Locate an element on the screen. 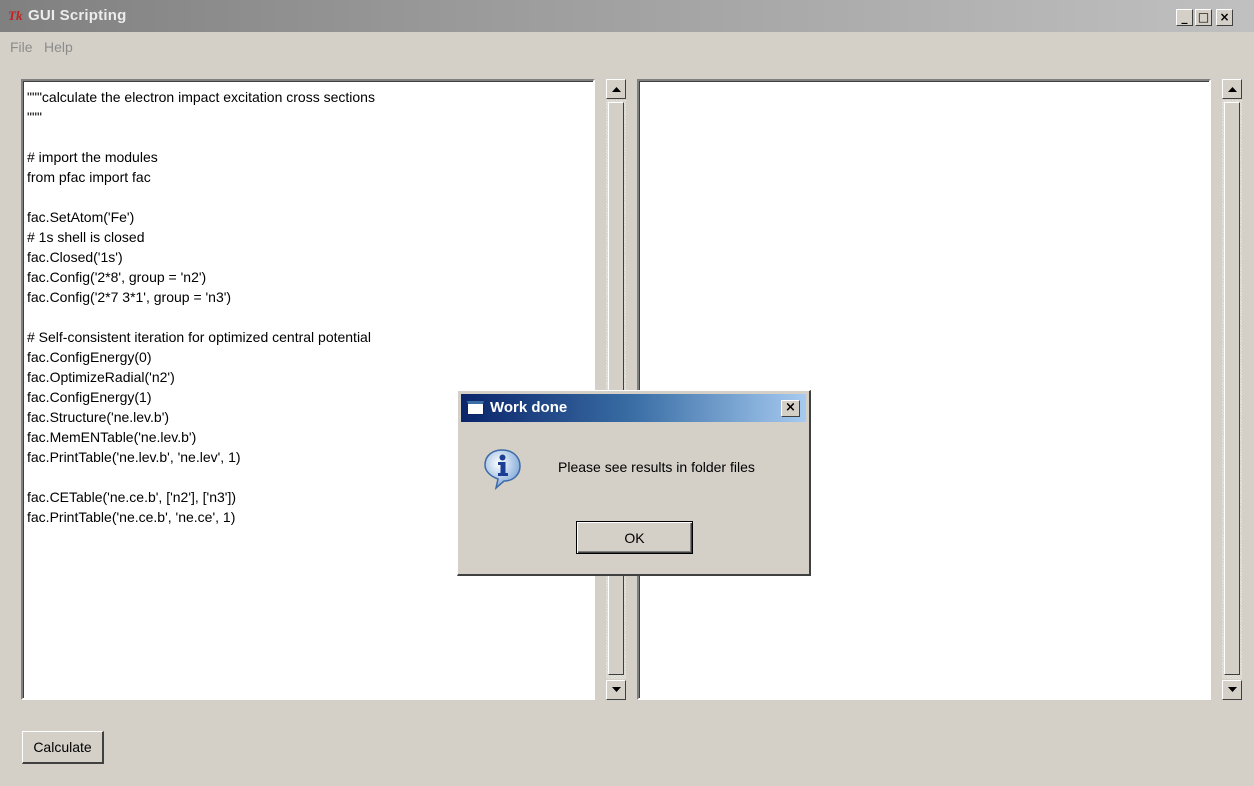 The height and width of the screenshot is (786, 1254). window-icon is located at coordinates (475, 408).